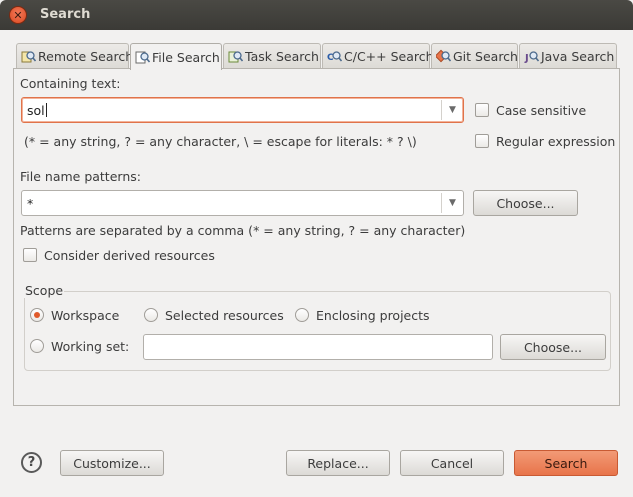  I want to click on tab-file-search: File Search, so click(176, 56).